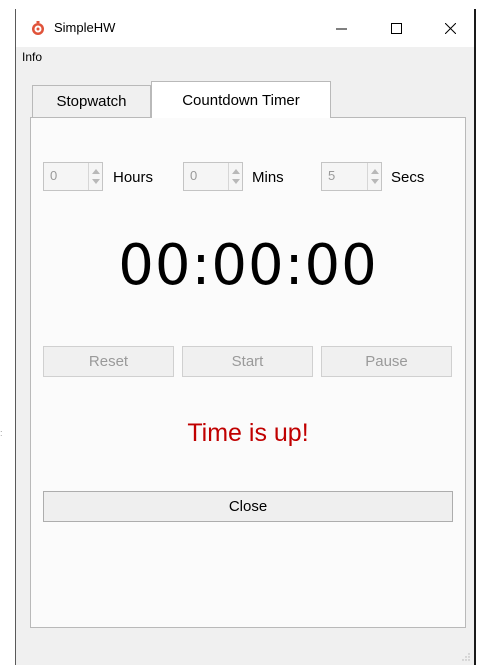 The width and height of the screenshot is (487, 665). I want to click on maximize-button, so click(396, 28).